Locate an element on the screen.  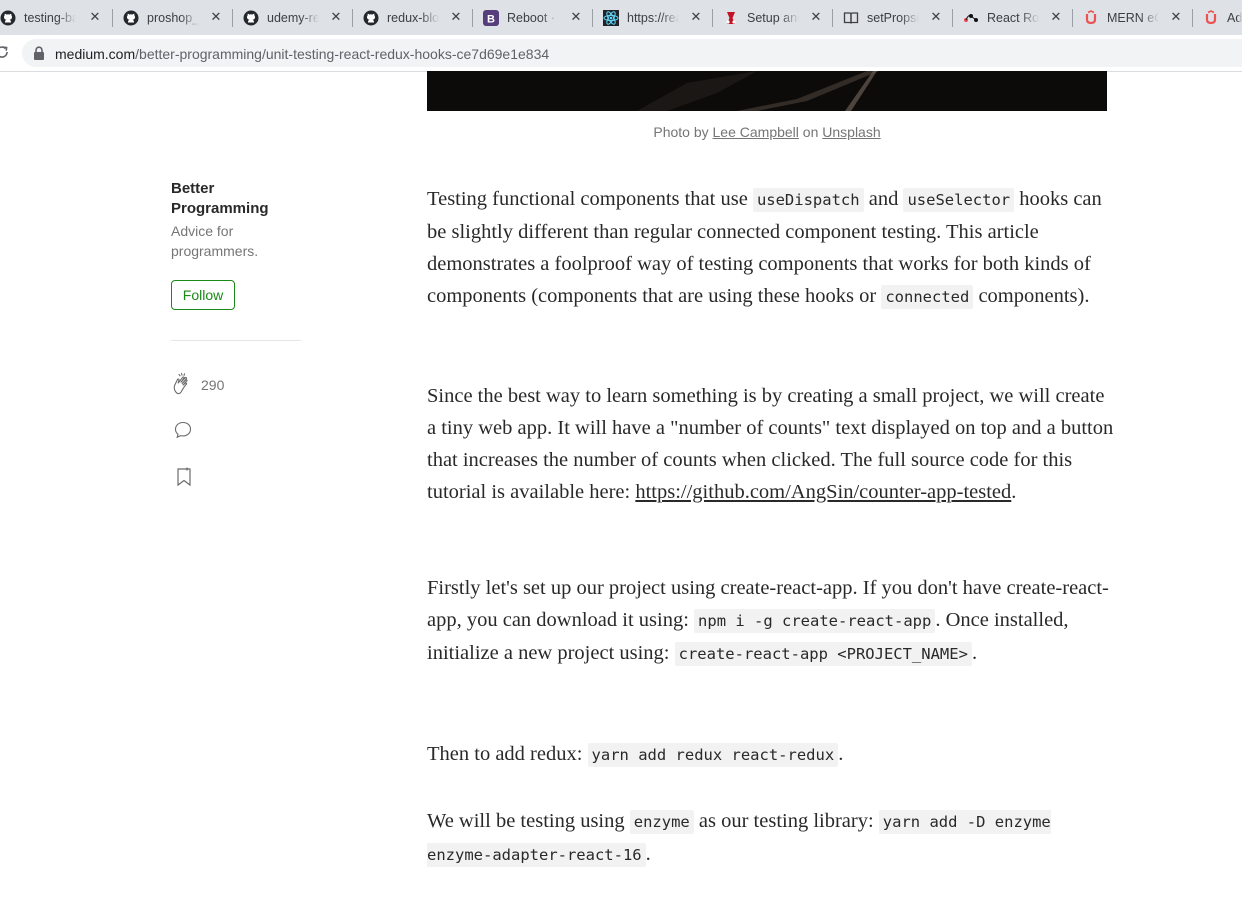
tab-title: Reboot · B is located at coordinates (533, 17).